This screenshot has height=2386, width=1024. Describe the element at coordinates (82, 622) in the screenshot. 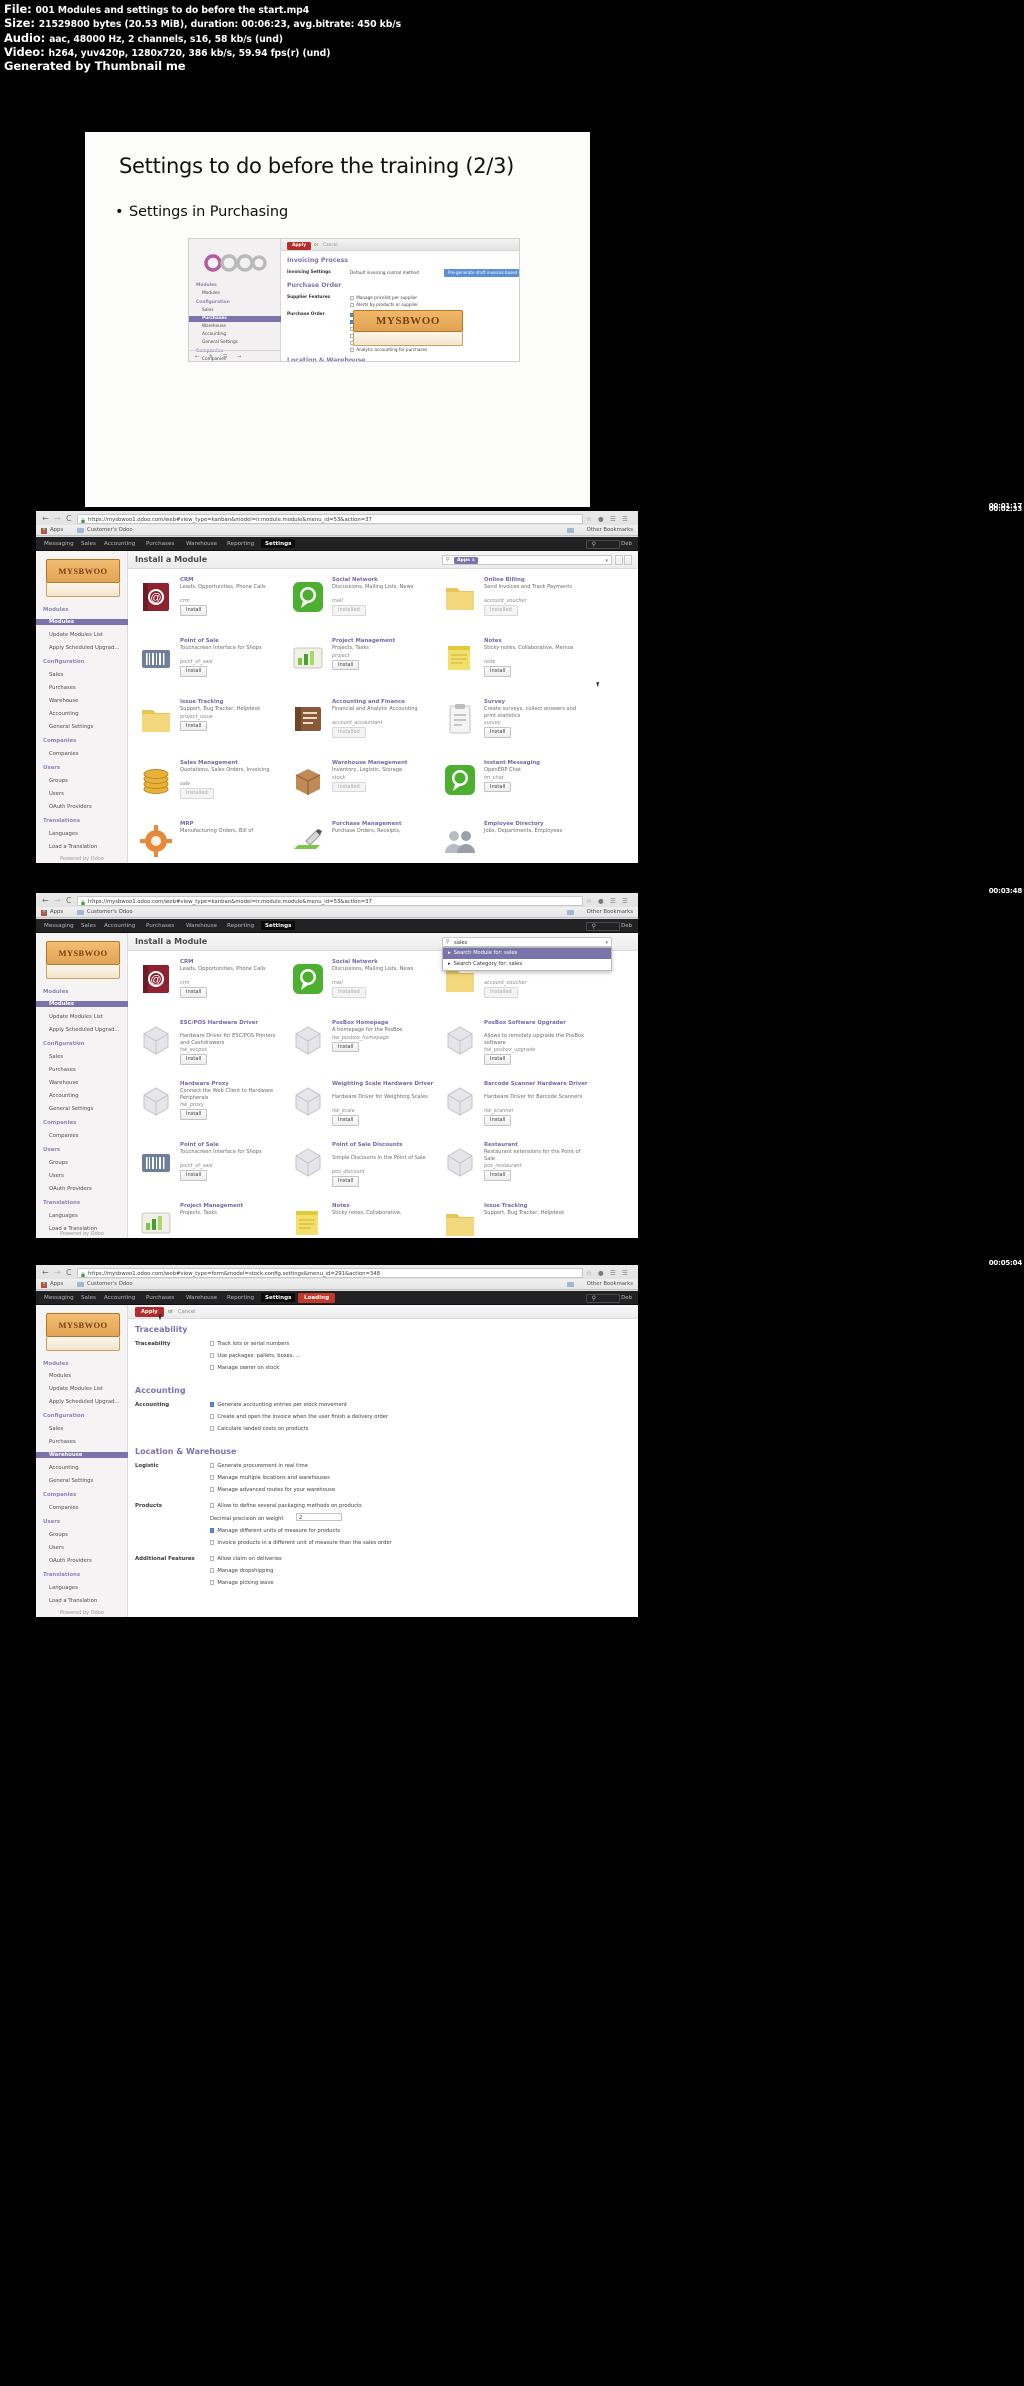

I see `sb2-item-modules: Modules` at that location.